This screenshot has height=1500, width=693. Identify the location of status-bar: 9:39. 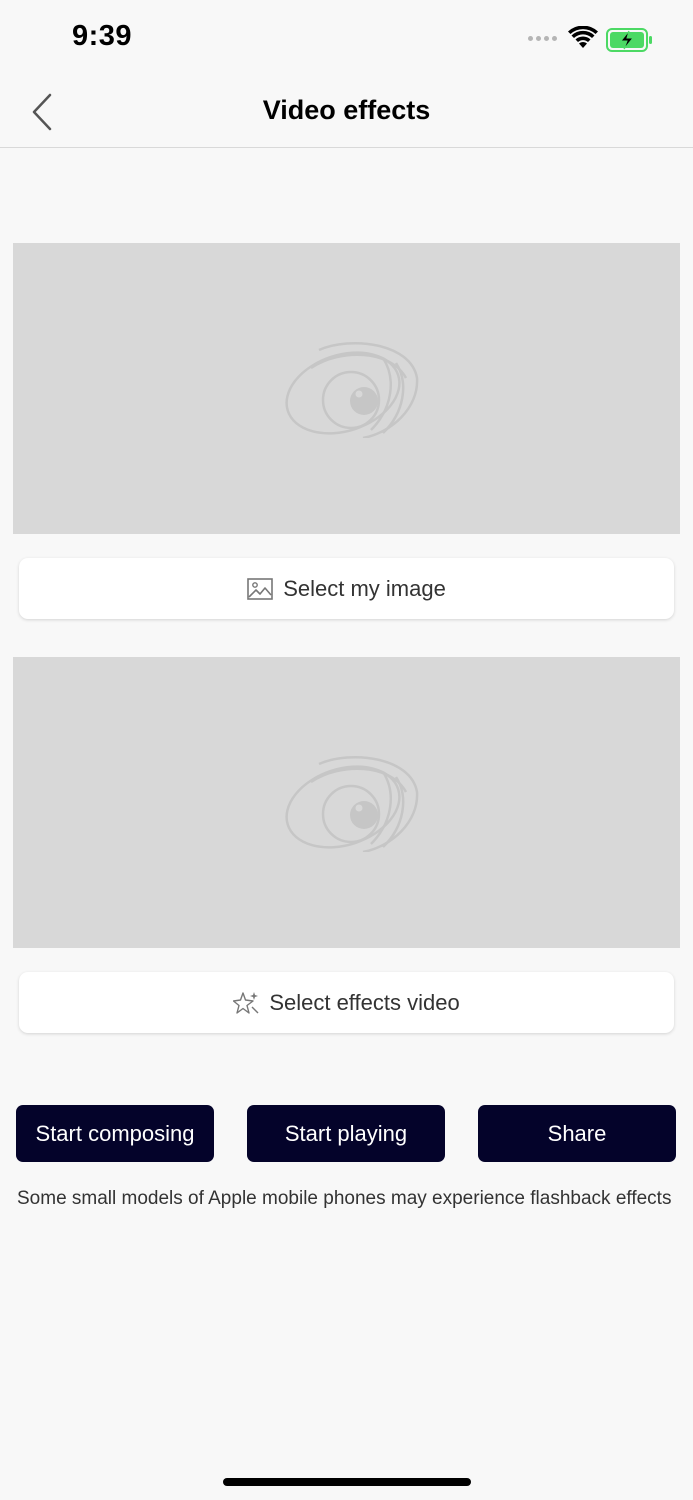
(346, 40).